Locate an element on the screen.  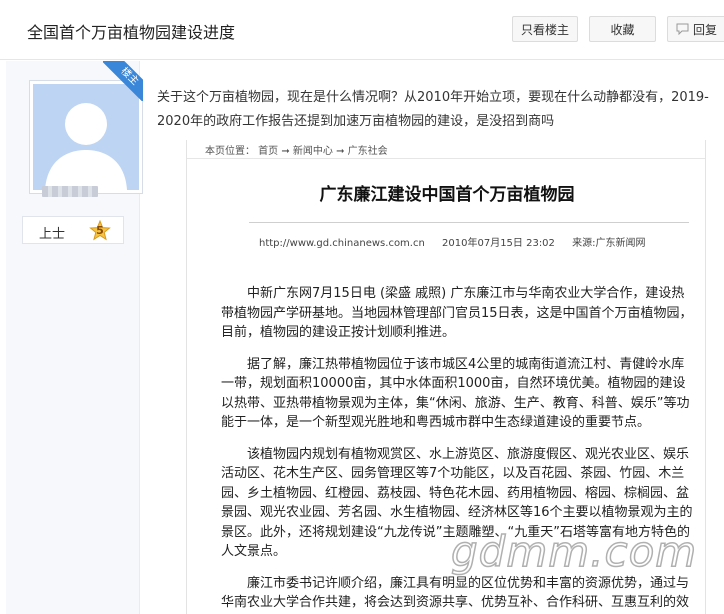
op-badge: 楼主 is located at coordinates (123, 81).